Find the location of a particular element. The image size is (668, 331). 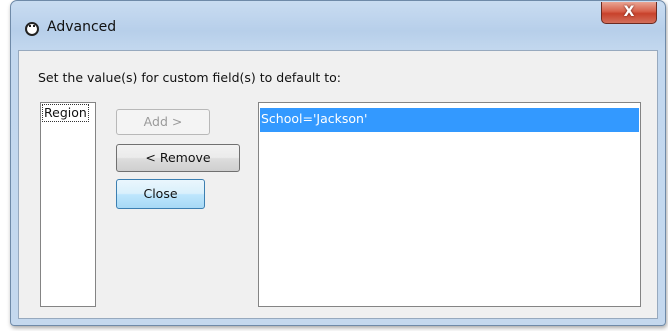

close-window-button: X is located at coordinates (629, 13).